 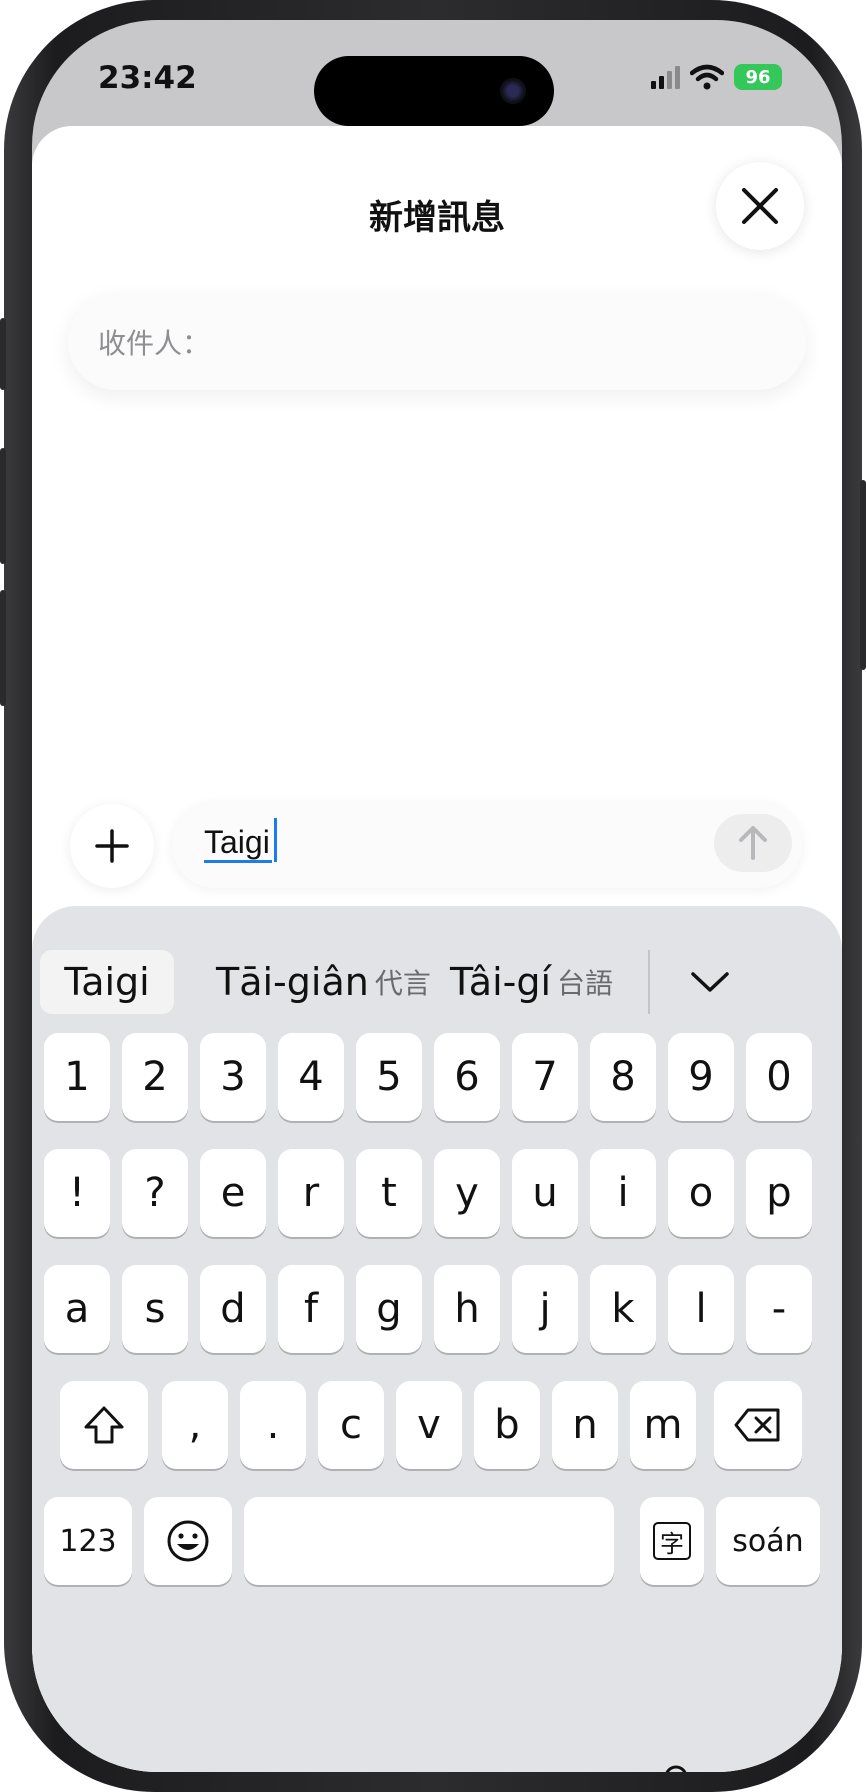 I want to click on delete-key, so click(x=758, y=1425).